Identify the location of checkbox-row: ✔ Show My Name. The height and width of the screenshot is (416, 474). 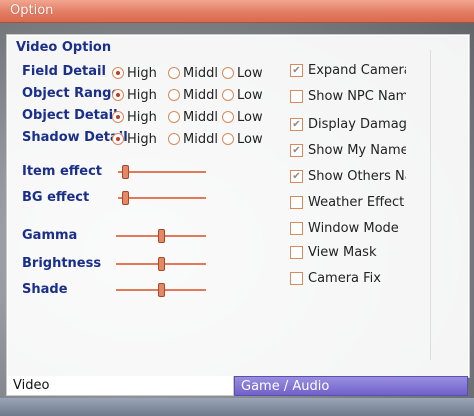
(348, 150).